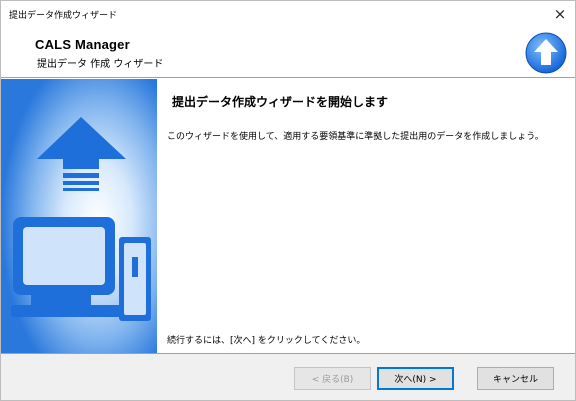 This screenshot has height=401, width=576. Describe the element at coordinates (82, 44) in the screenshot. I see `app-name: CALS Manager` at that location.